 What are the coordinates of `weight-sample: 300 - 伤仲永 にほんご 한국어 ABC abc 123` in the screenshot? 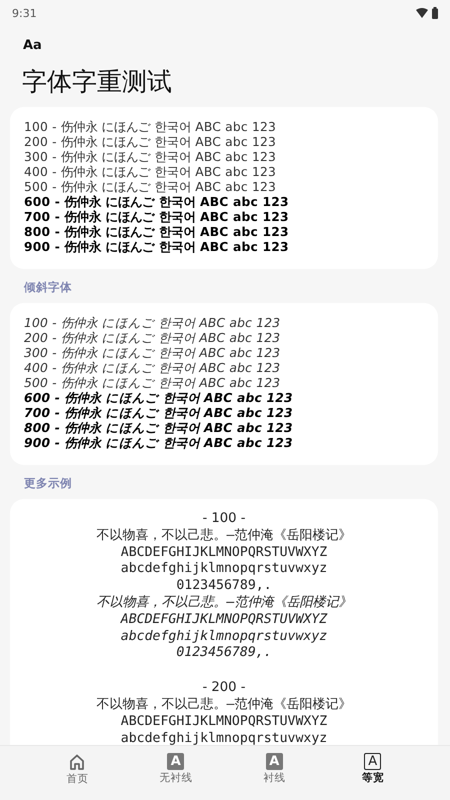 It's located at (150, 157).